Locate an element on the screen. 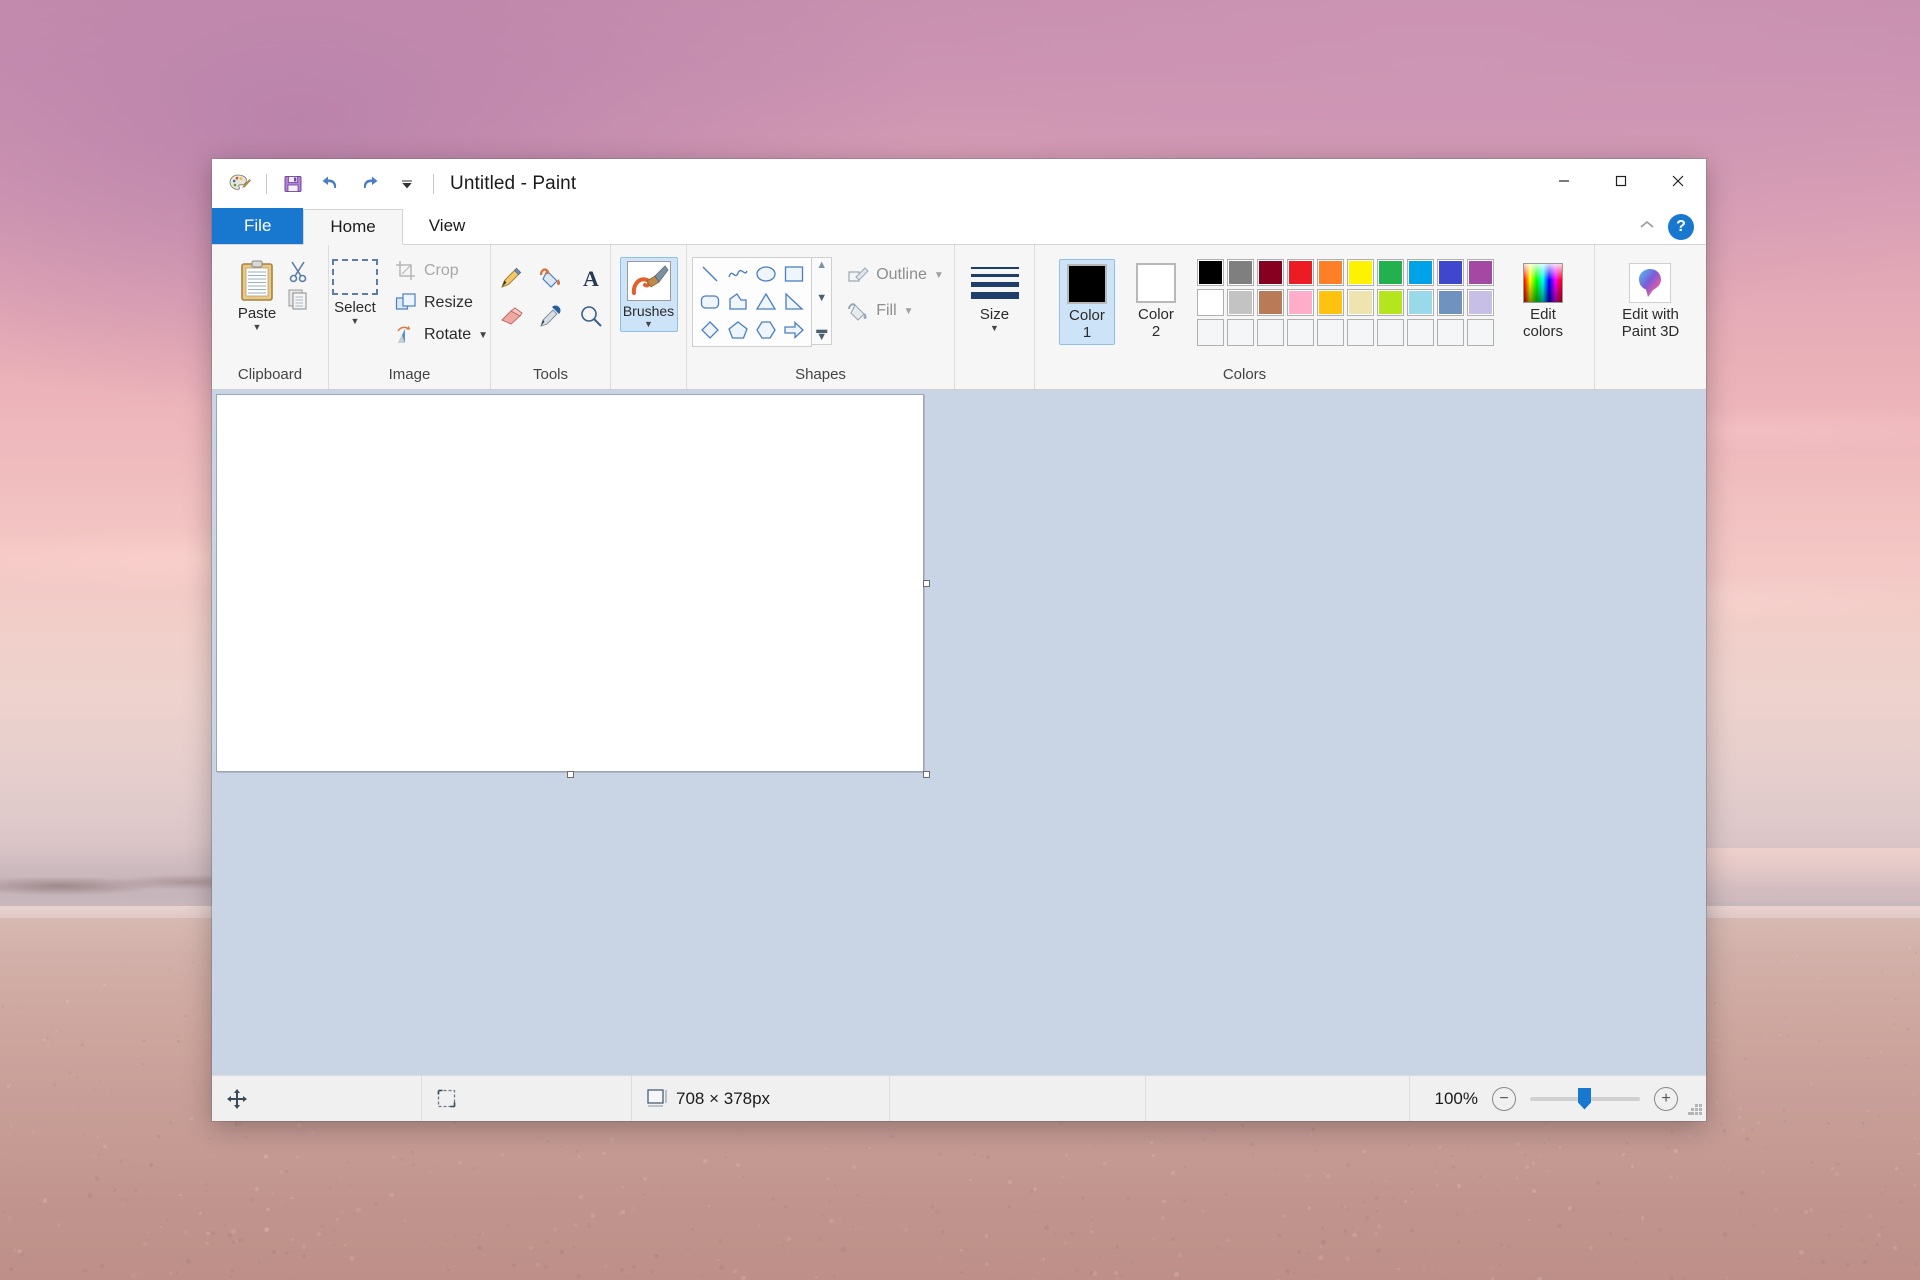 Image resolution: width=1920 pixels, height=1280 pixels. save-icon is located at coordinates (293, 184).